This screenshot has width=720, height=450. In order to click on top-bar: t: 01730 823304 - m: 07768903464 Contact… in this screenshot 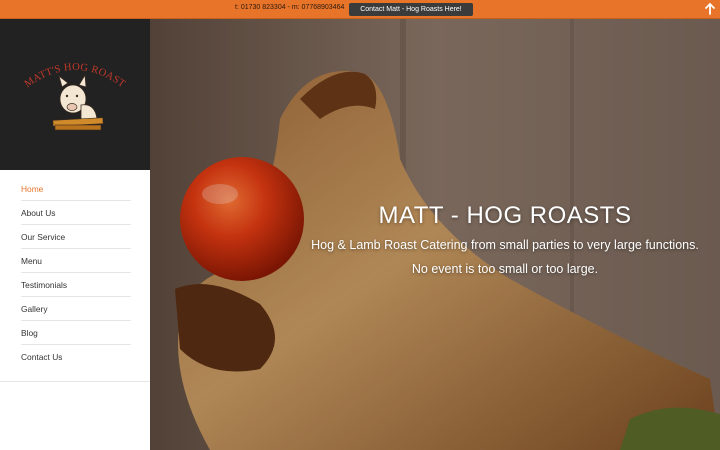, I will do `click(360, 9)`.